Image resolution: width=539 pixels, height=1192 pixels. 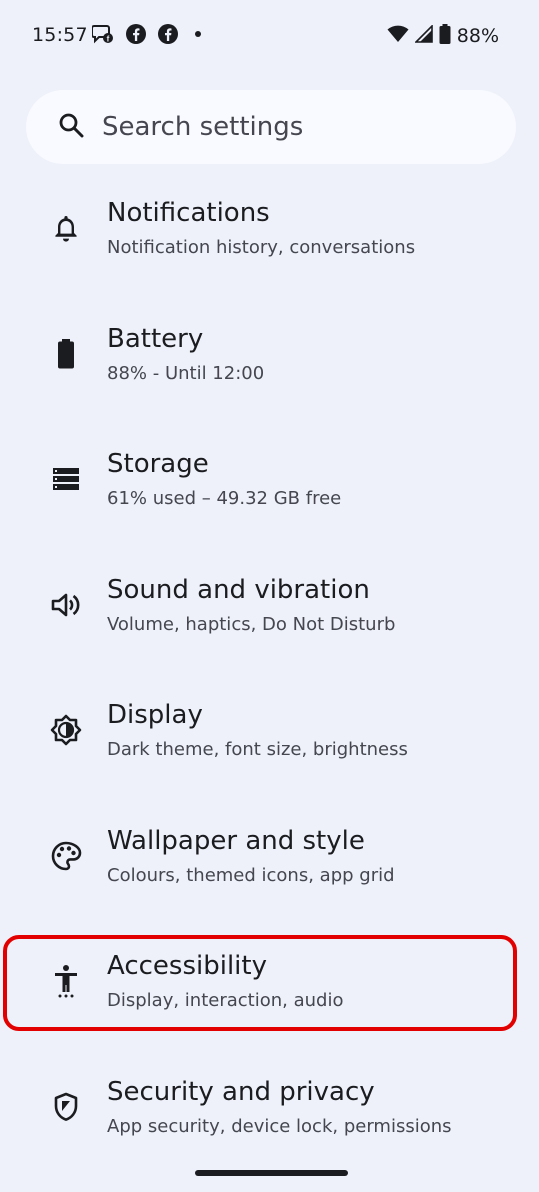 What do you see at coordinates (271, 1173) in the screenshot?
I see `gesture-navigation-handle` at bounding box center [271, 1173].